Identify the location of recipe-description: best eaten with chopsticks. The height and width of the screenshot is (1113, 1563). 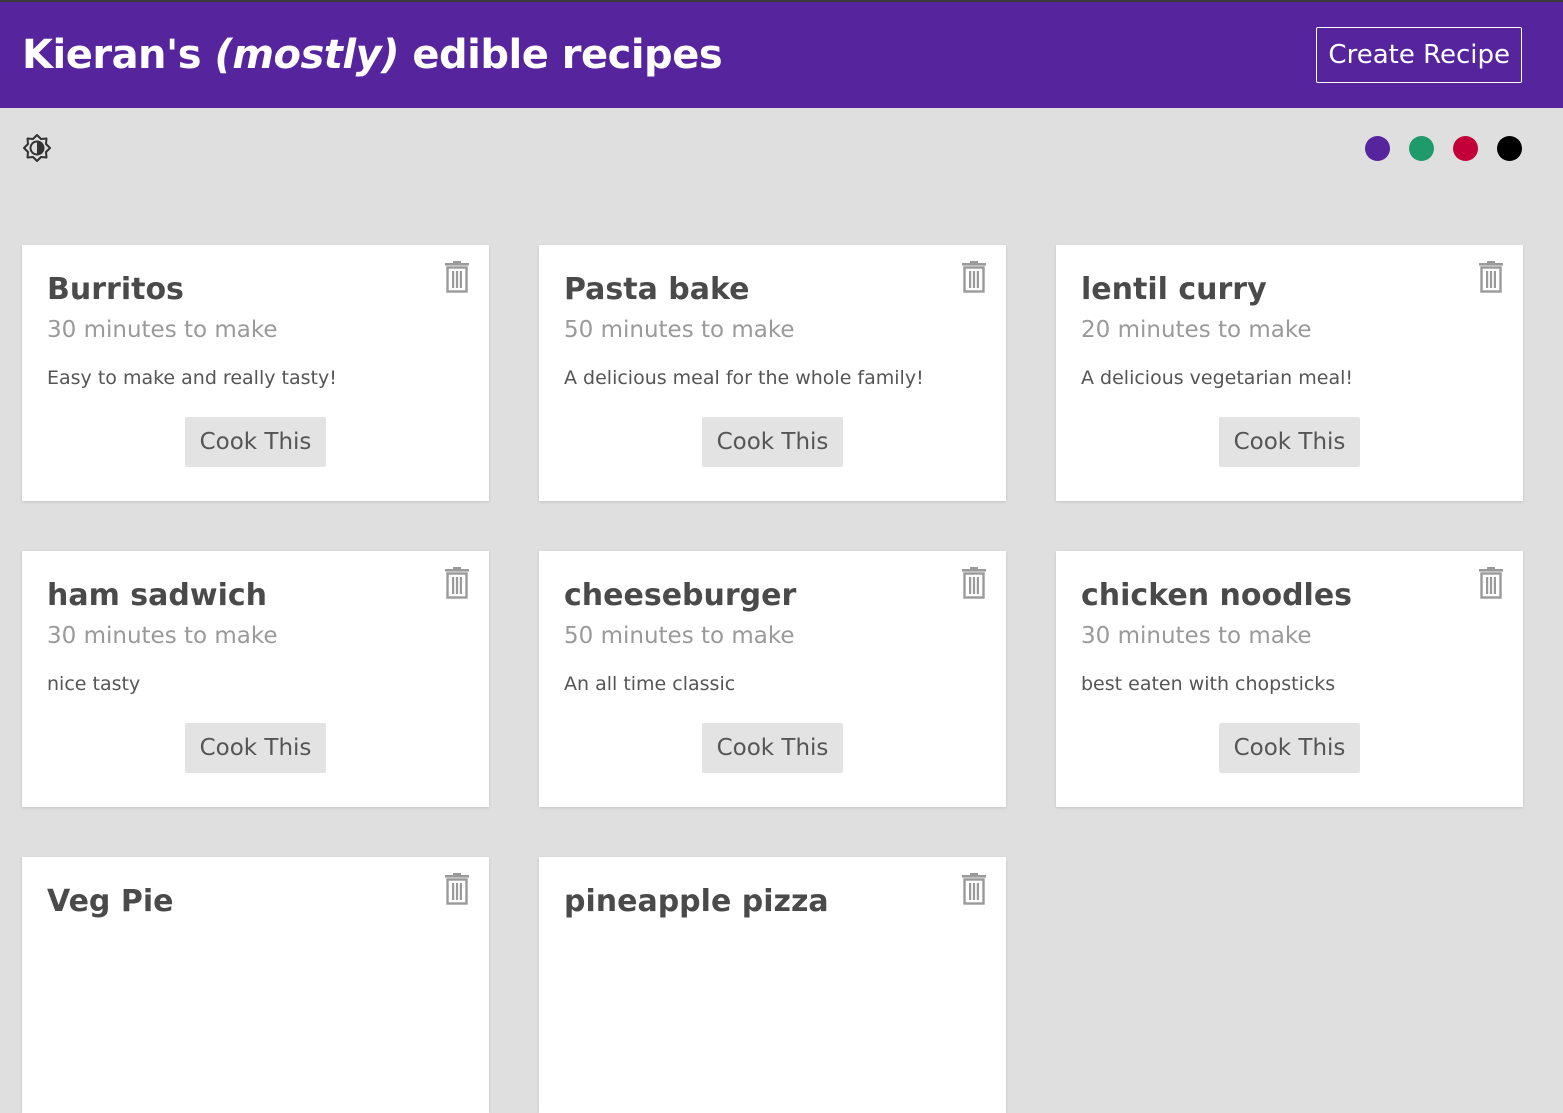
(1208, 684).